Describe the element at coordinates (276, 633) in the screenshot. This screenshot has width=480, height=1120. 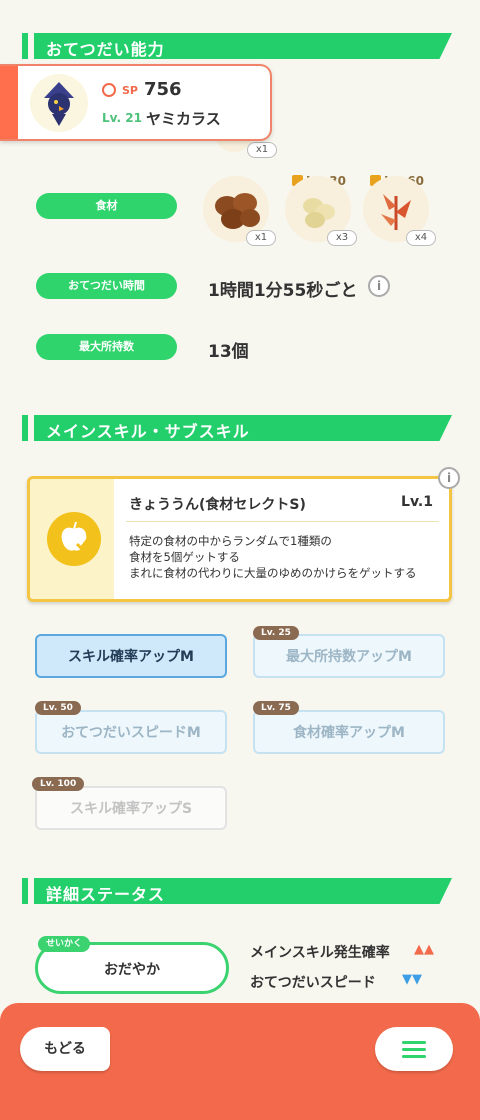
I see `subskill-lock-badge: Lv. 25` at that location.